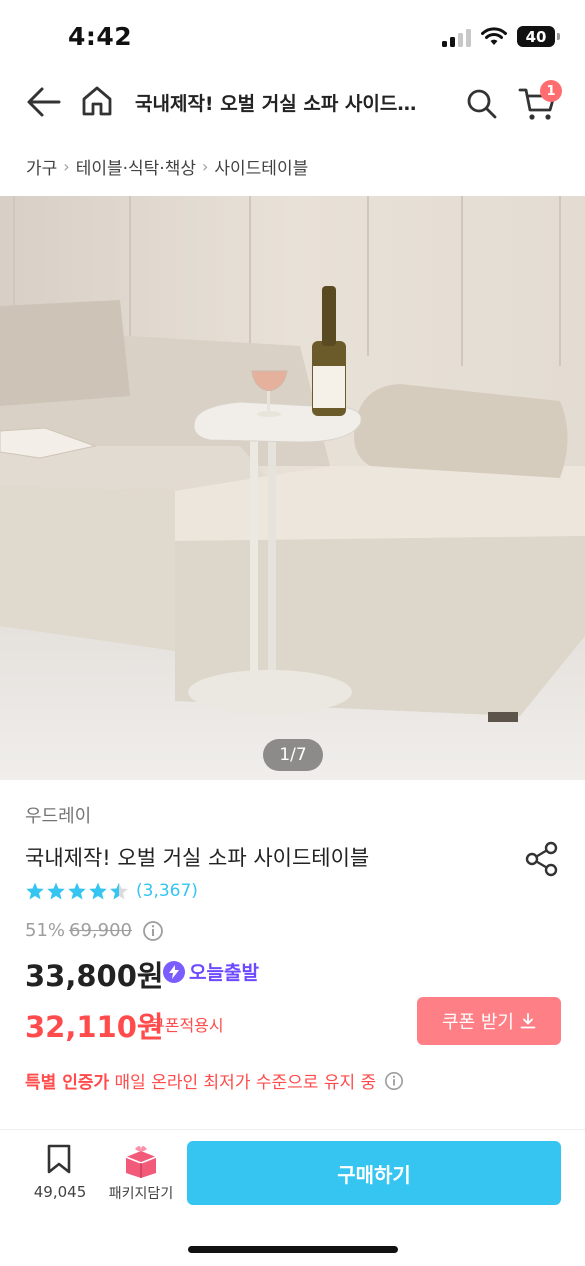 This screenshot has width=585, height=1266. Describe the element at coordinates (60, 1192) in the screenshot. I see `bookmark-count: 49,045` at that location.